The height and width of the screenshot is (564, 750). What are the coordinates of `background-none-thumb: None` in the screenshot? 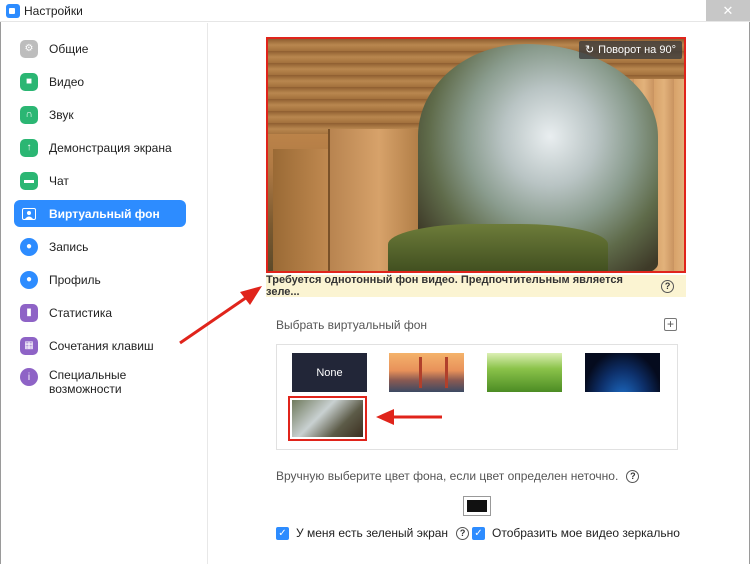 It's located at (329, 372).